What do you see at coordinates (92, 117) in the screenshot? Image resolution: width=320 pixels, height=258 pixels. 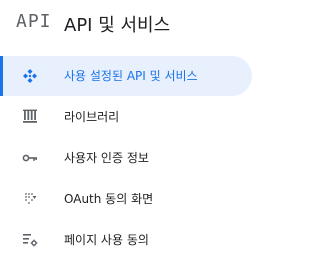 I see `sidebar-item-label: 라이브러리` at bounding box center [92, 117].